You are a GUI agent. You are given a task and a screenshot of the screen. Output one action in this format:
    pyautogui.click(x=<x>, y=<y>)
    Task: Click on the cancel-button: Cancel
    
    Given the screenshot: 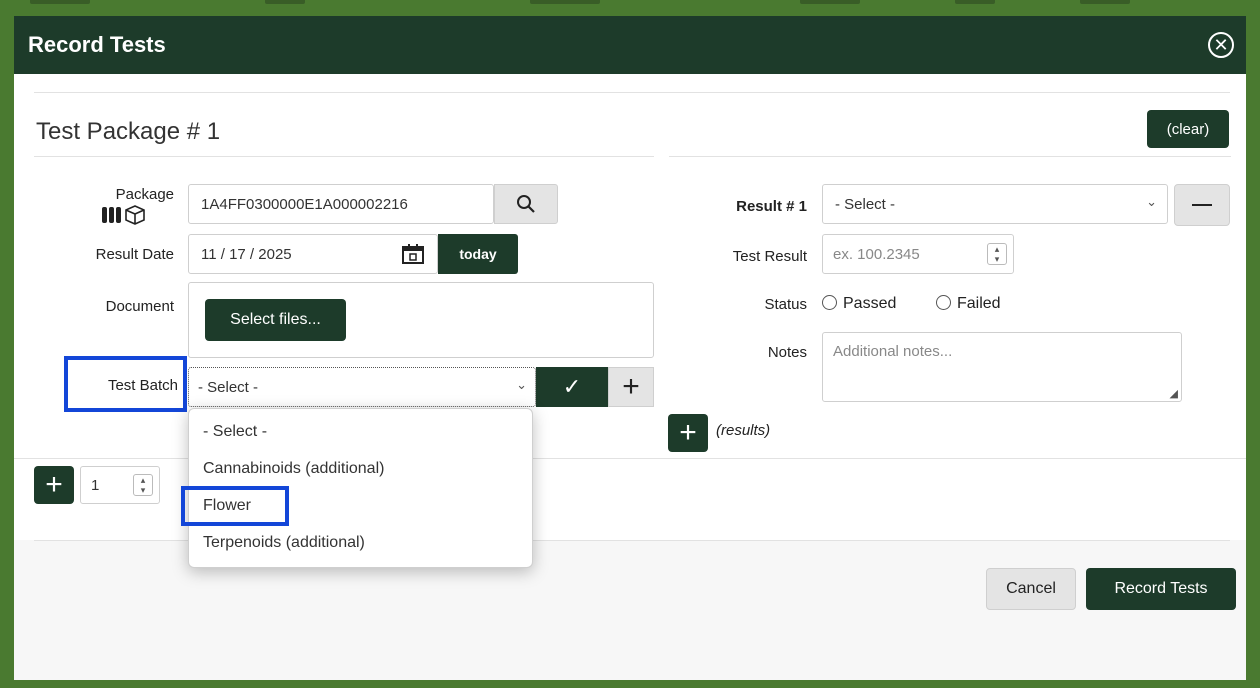 What is the action you would take?
    pyautogui.click(x=1031, y=589)
    